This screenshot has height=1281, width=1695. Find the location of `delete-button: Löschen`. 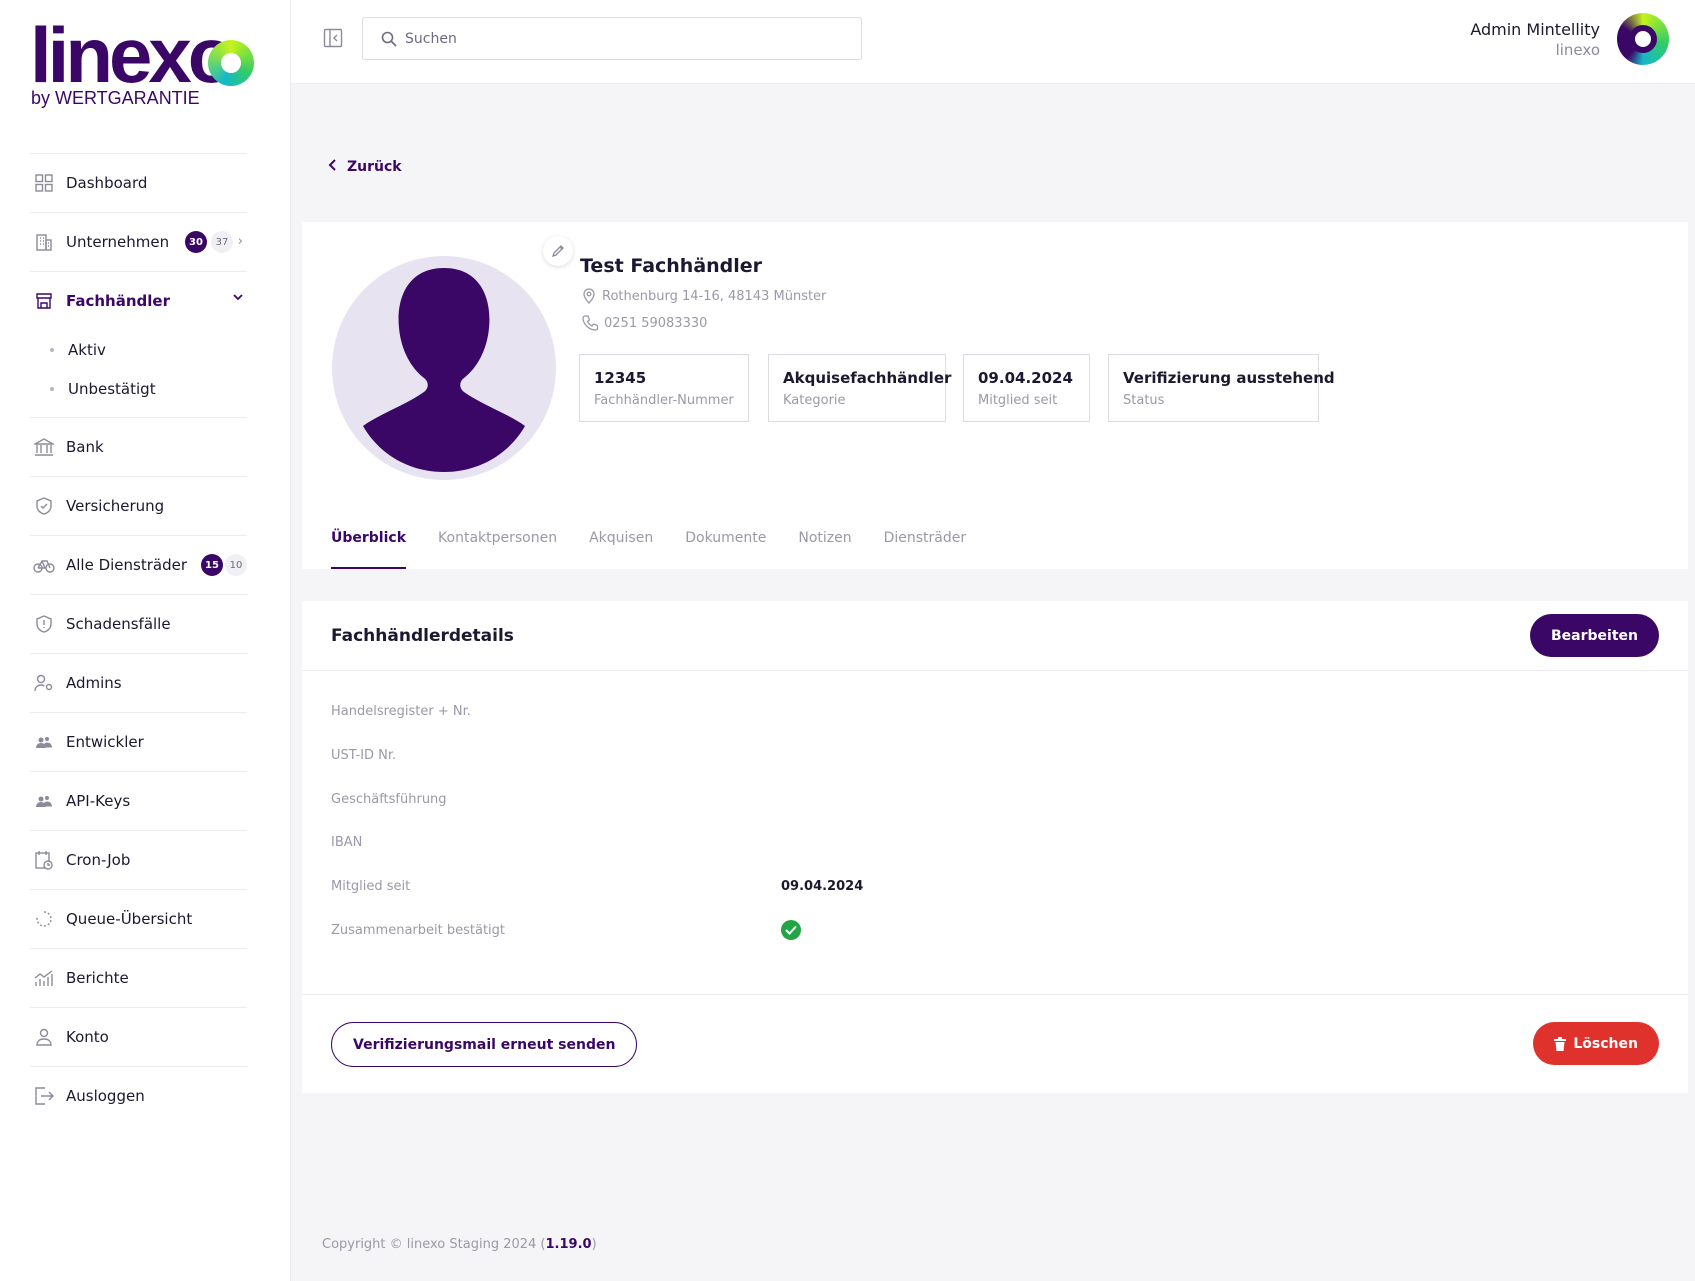

delete-button: Löschen is located at coordinates (1596, 1043).